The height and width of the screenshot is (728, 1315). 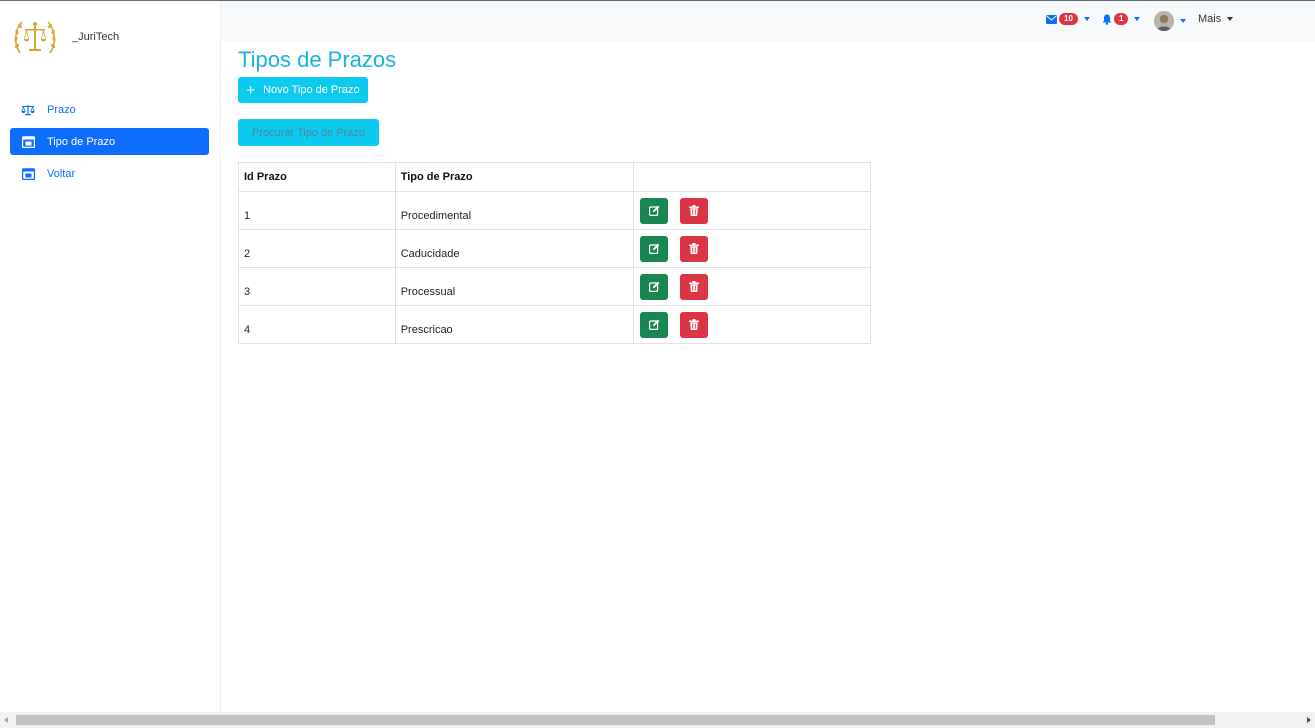 What do you see at coordinates (752, 177) in the screenshot?
I see `column-header-actions` at bounding box center [752, 177].